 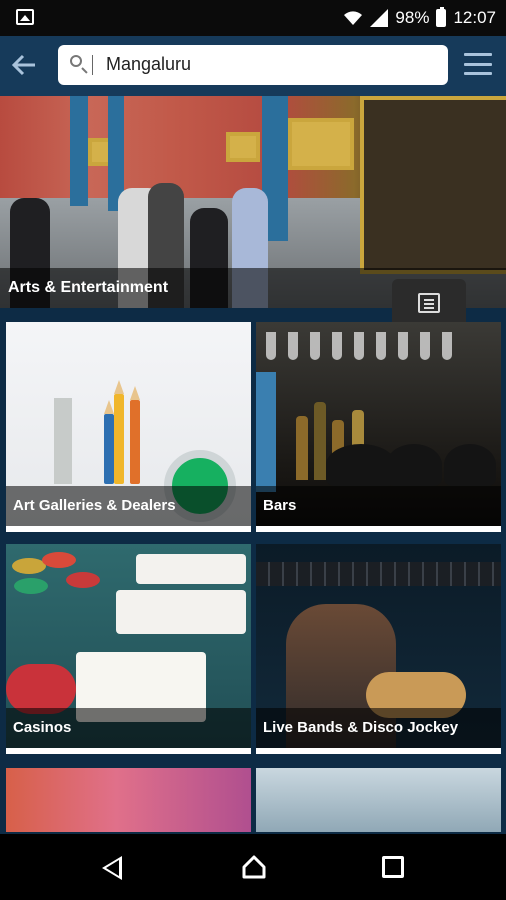 What do you see at coordinates (128, 649) in the screenshot?
I see `category-tile-casinos: Casinos` at bounding box center [128, 649].